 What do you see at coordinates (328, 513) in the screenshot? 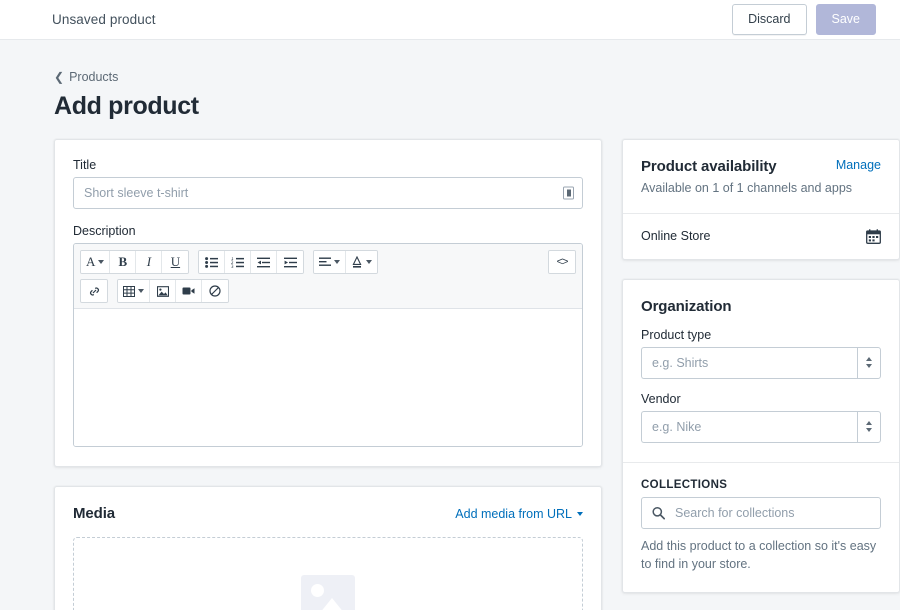
I see `media-card-head: Media Add media from URL` at bounding box center [328, 513].